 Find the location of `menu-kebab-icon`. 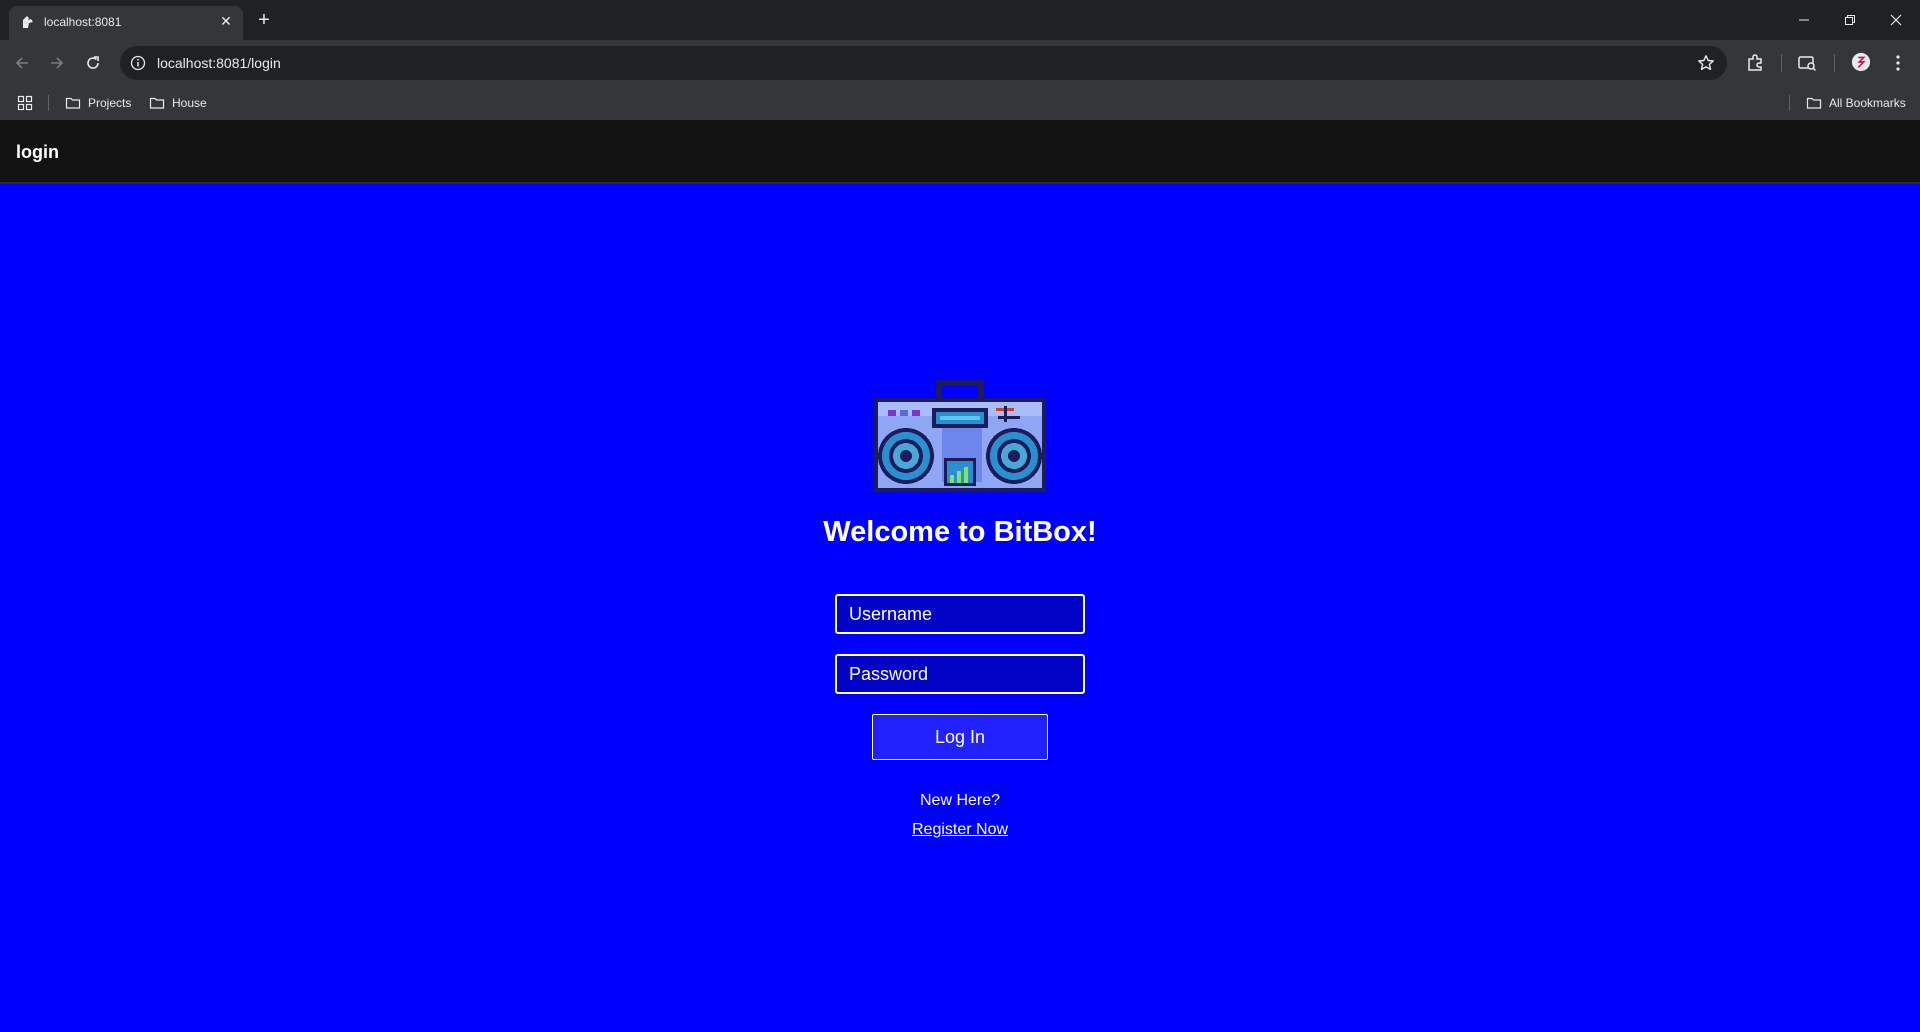

menu-kebab-icon is located at coordinates (1898, 63).